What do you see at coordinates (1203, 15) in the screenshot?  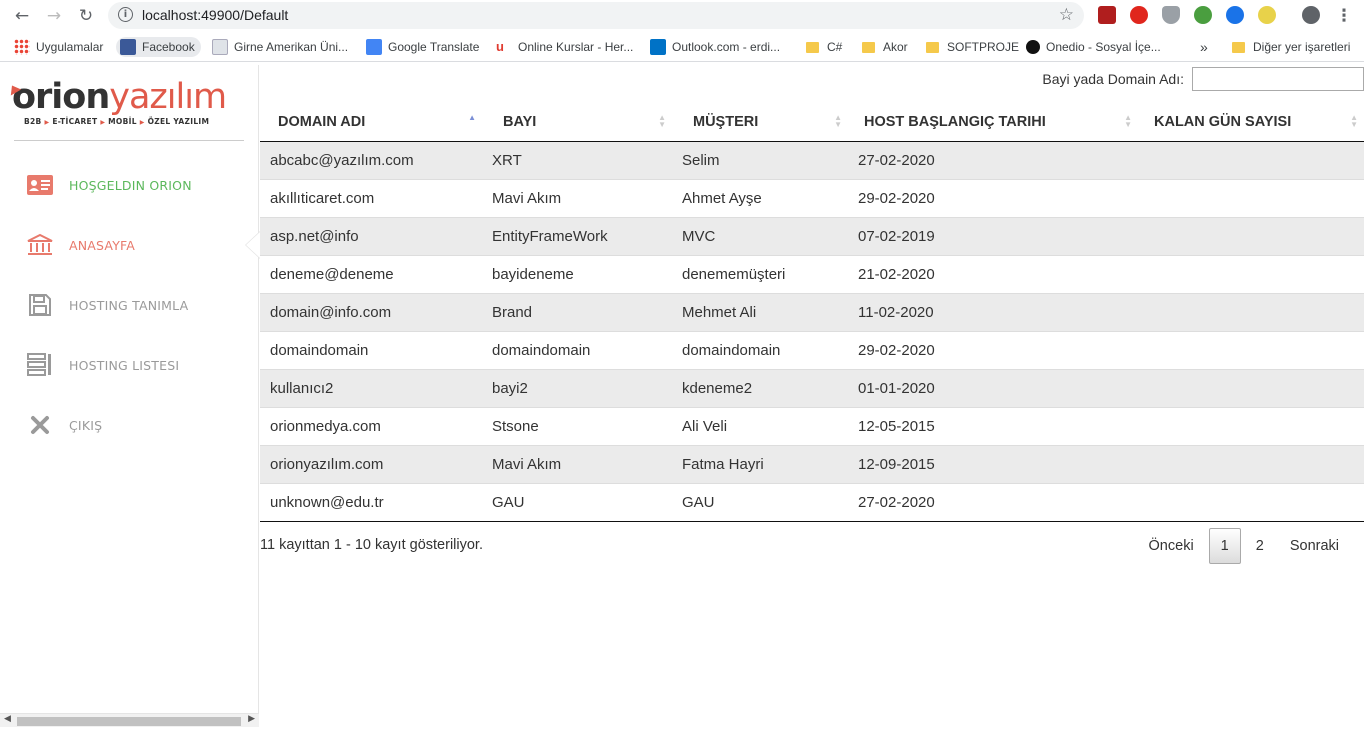 I see `globe-extension-icon` at bounding box center [1203, 15].